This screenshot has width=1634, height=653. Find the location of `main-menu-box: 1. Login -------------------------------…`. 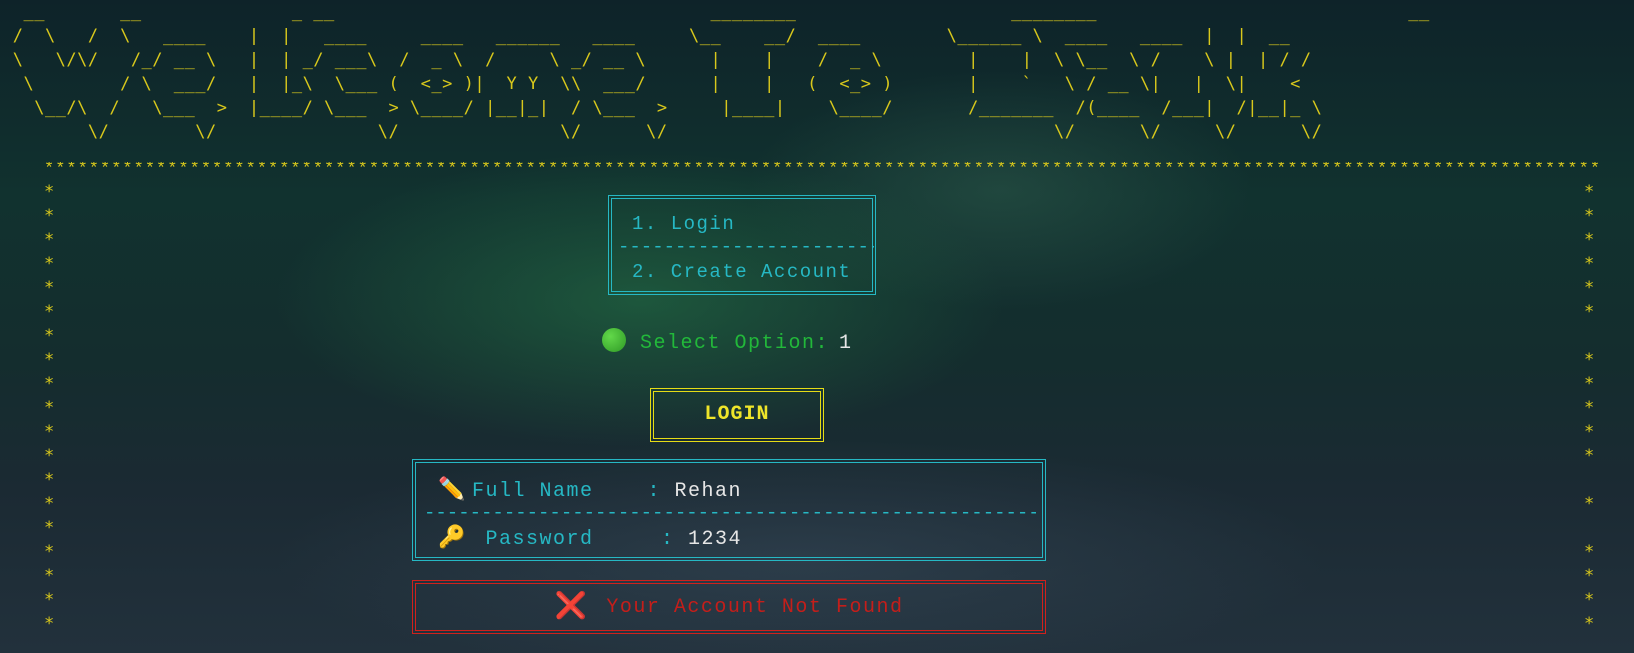

main-menu-box: 1. Login -------------------------------… is located at coordinates (742, 245).